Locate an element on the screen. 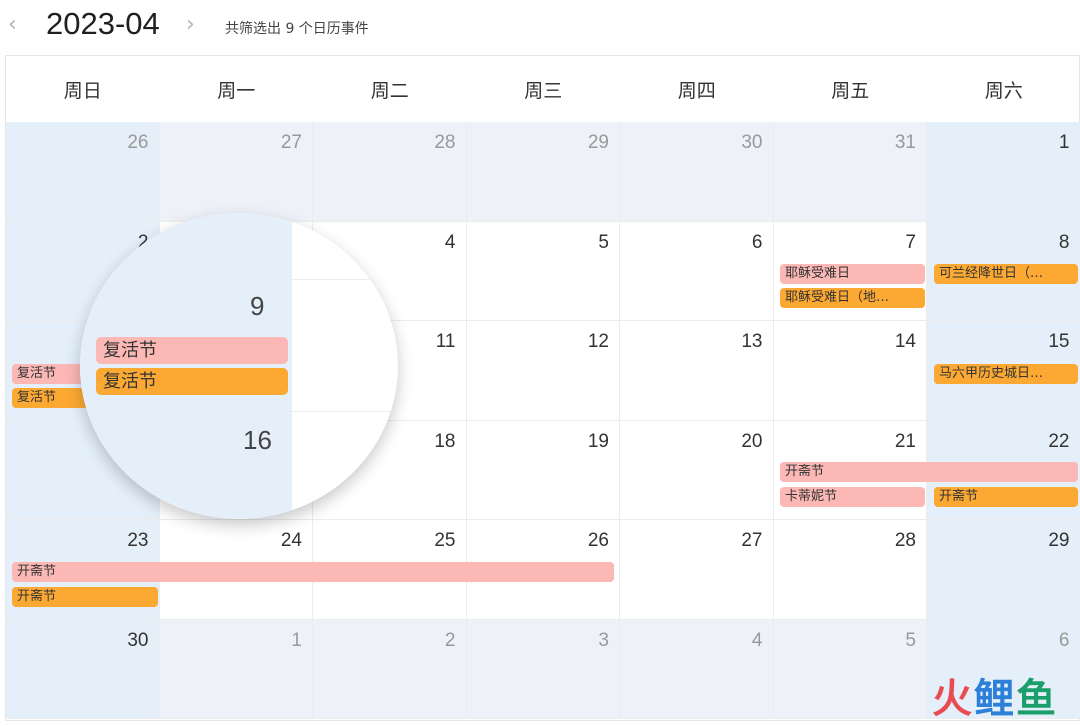 This screenshot has height=726, width=1080. day-number: 31 is located at coordinates (905, 142).